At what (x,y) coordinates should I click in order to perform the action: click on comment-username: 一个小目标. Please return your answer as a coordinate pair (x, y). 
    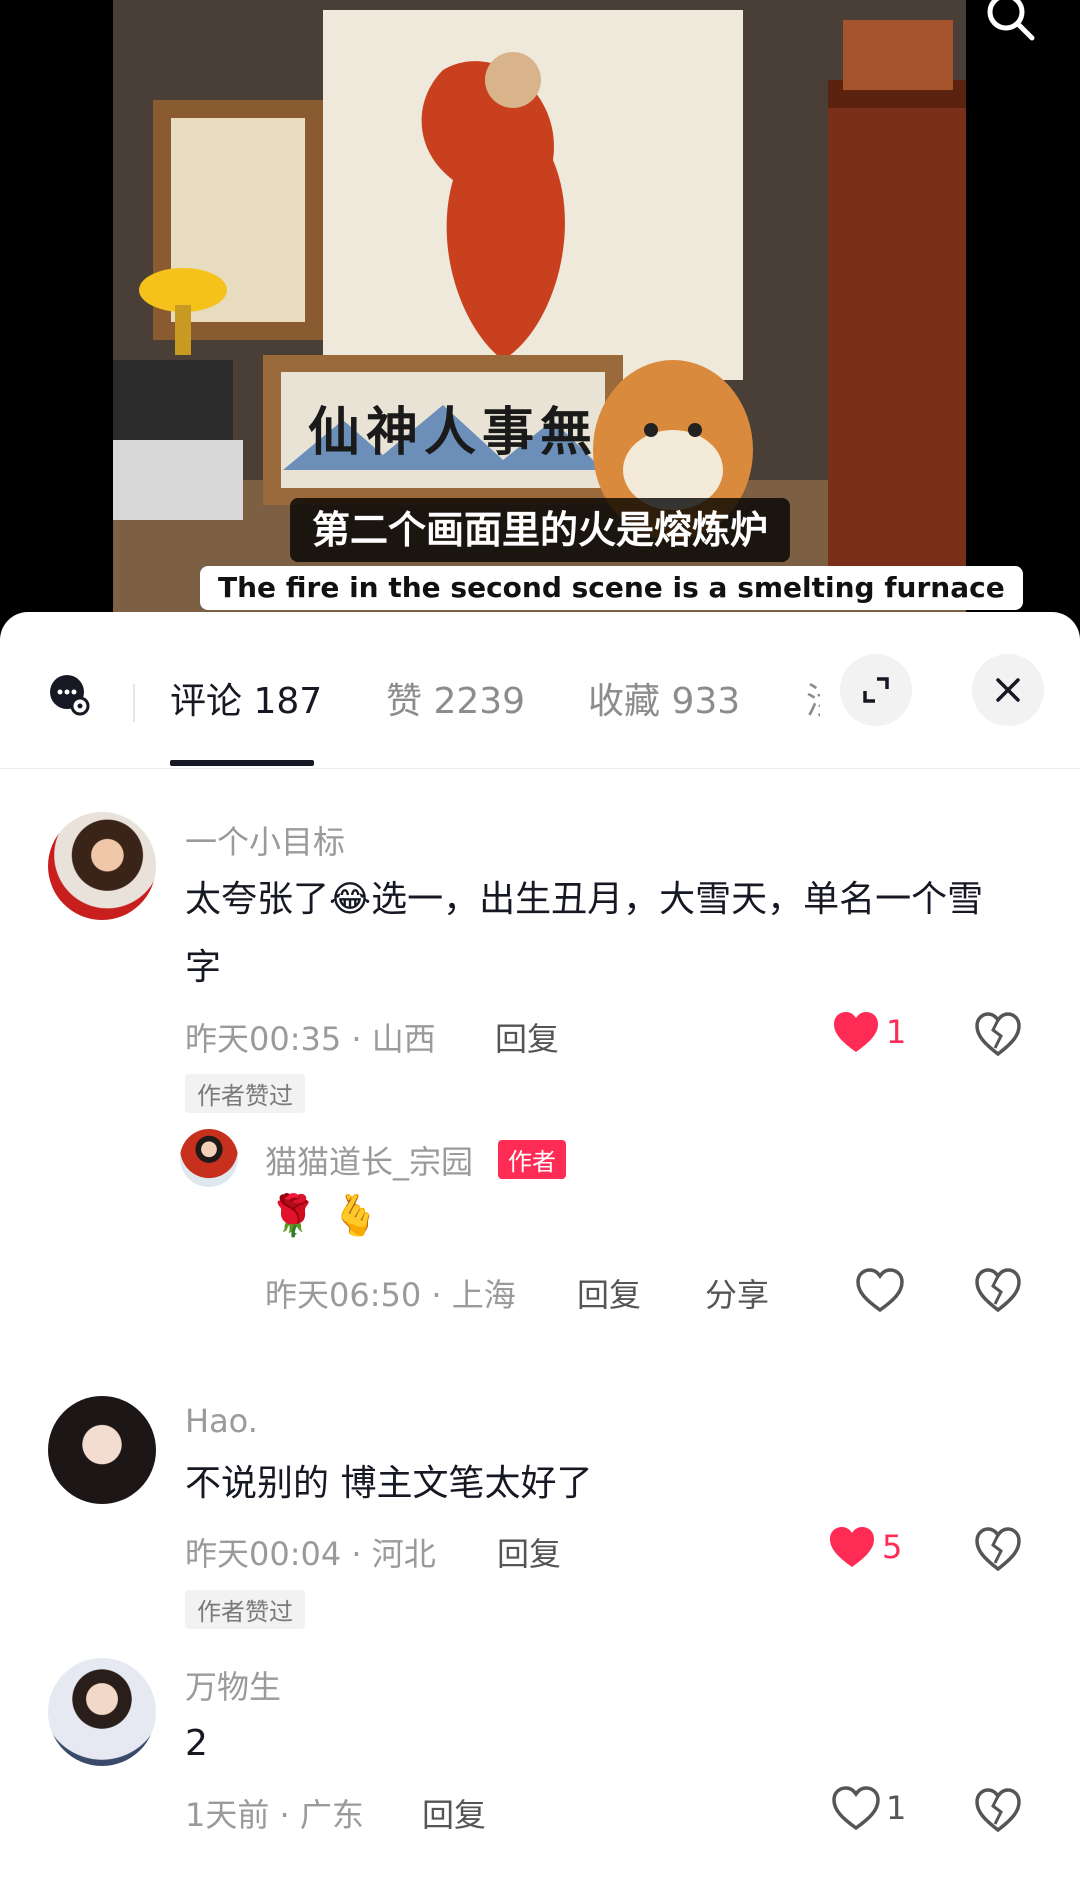
    Looking at the image, I should click on (265, 840).